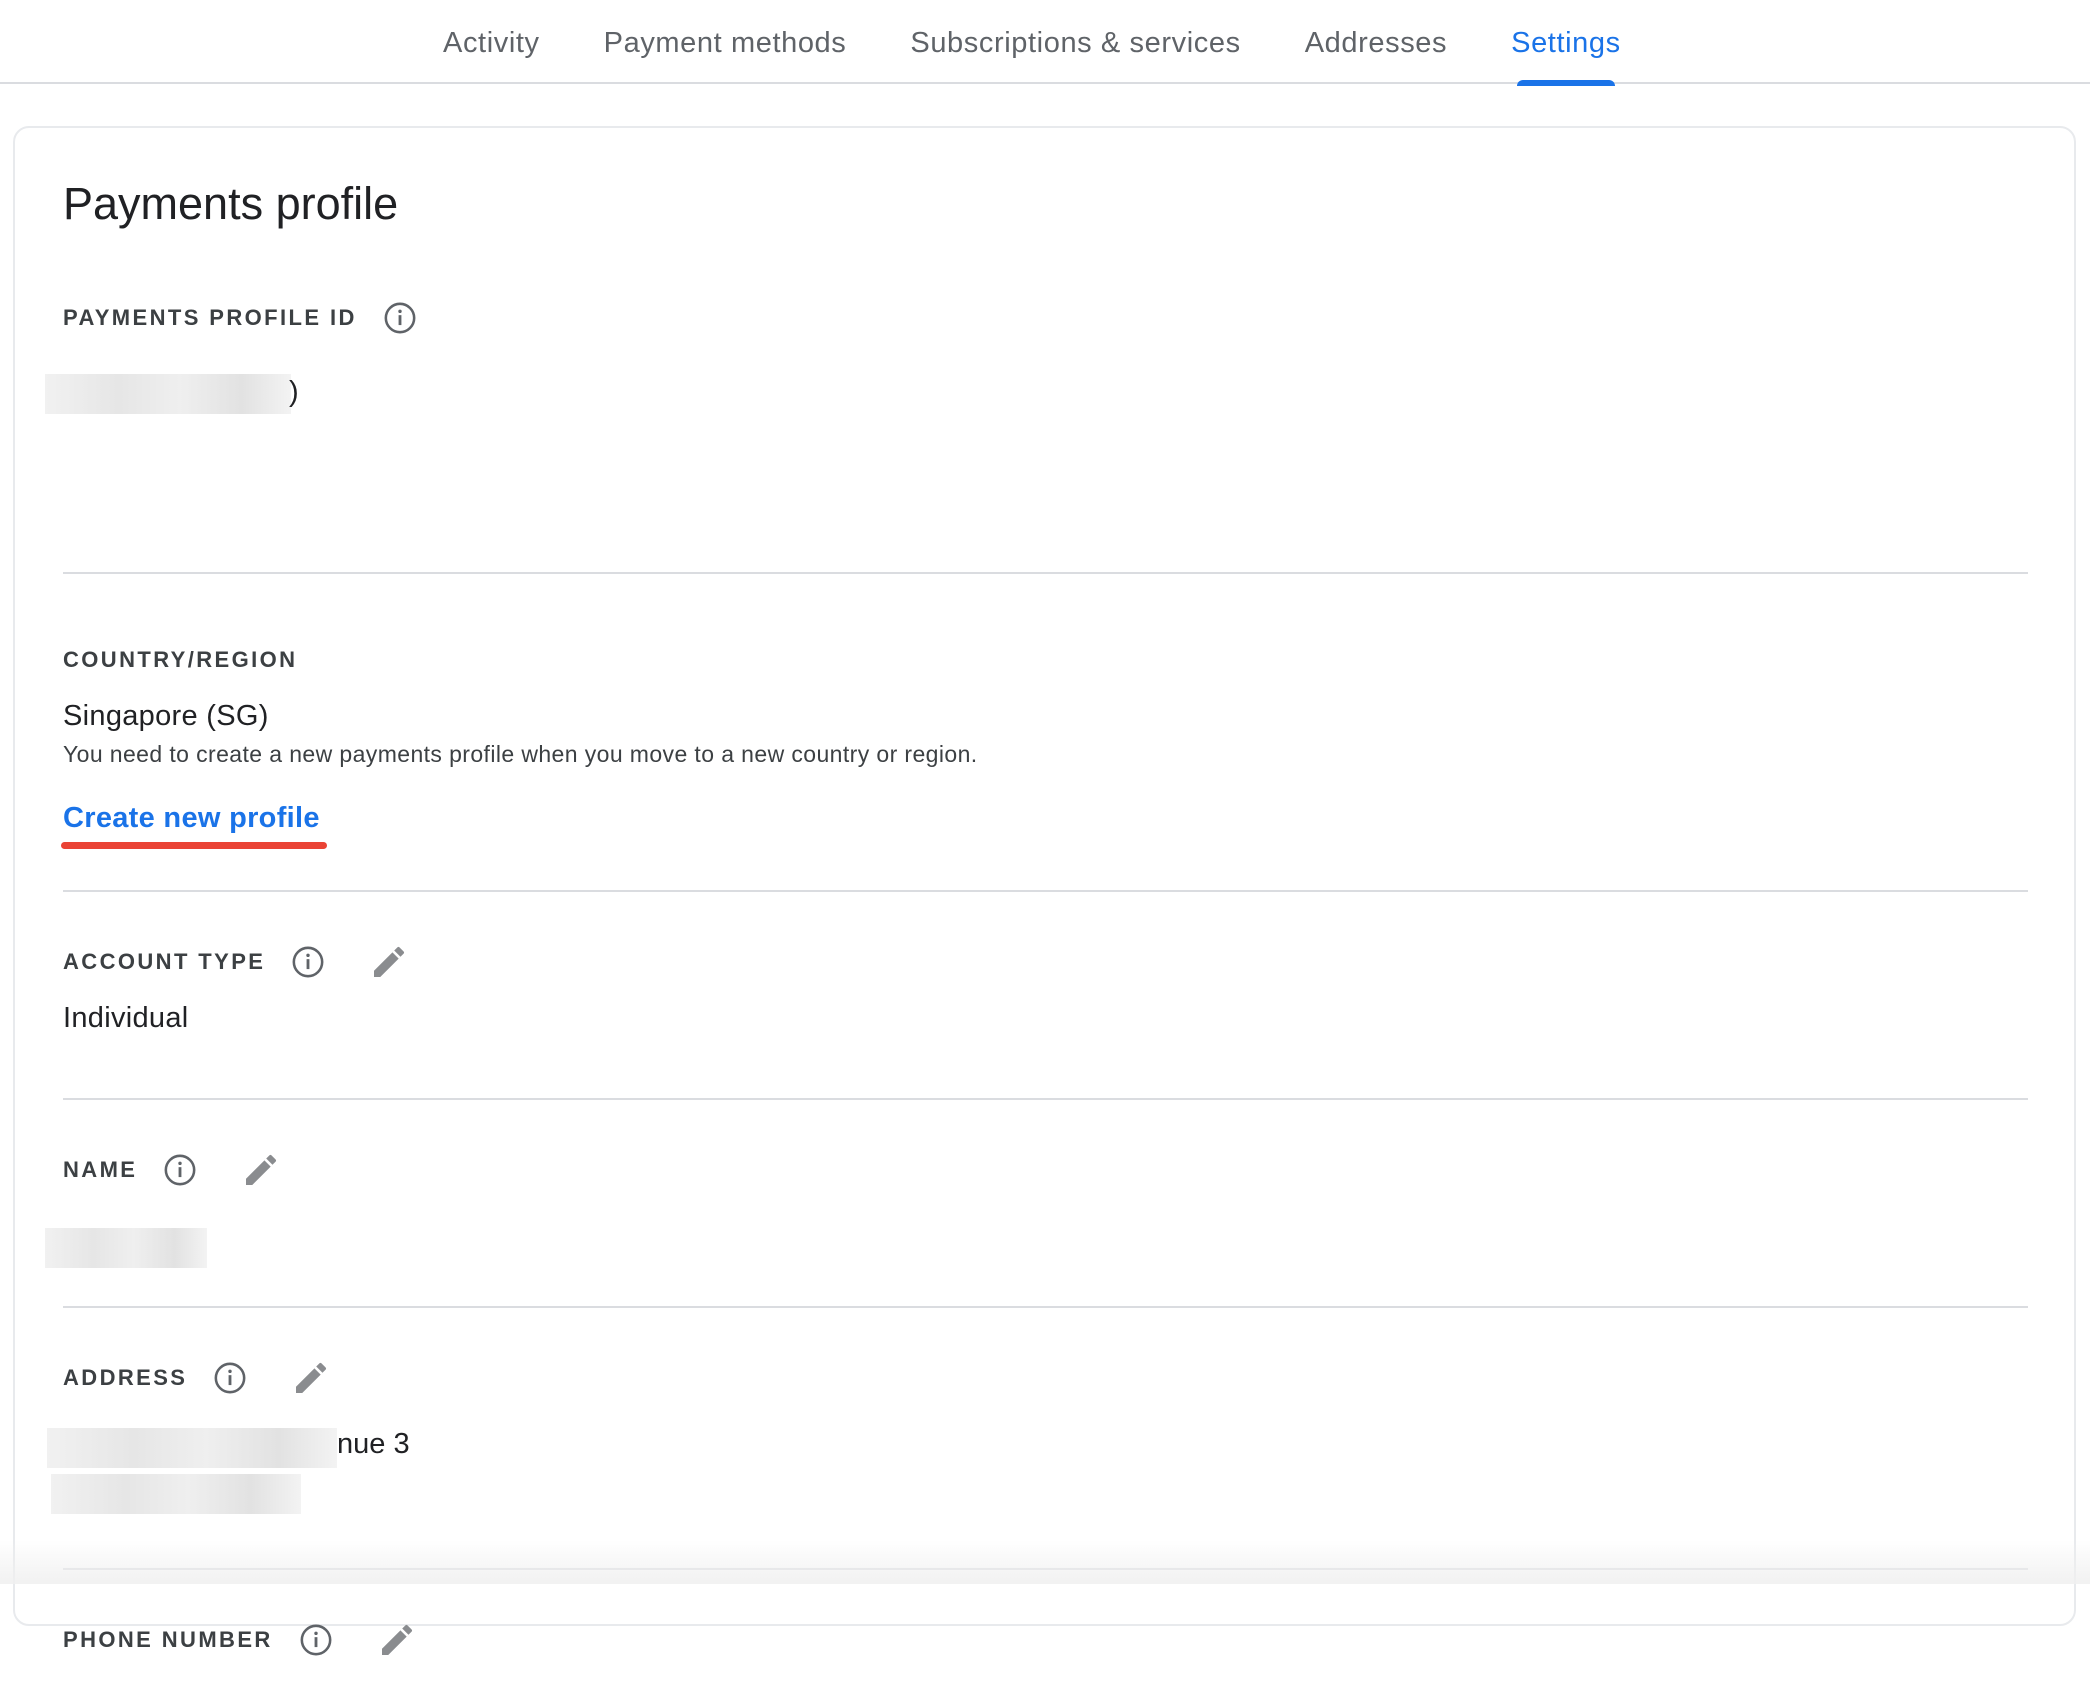 The height and width of the screenshot is (1688, 2090). What do you see at coordinates (1566, 43) in the screenshot?
I see `tab-settings: Settings` at bounding box center [1566, 43].